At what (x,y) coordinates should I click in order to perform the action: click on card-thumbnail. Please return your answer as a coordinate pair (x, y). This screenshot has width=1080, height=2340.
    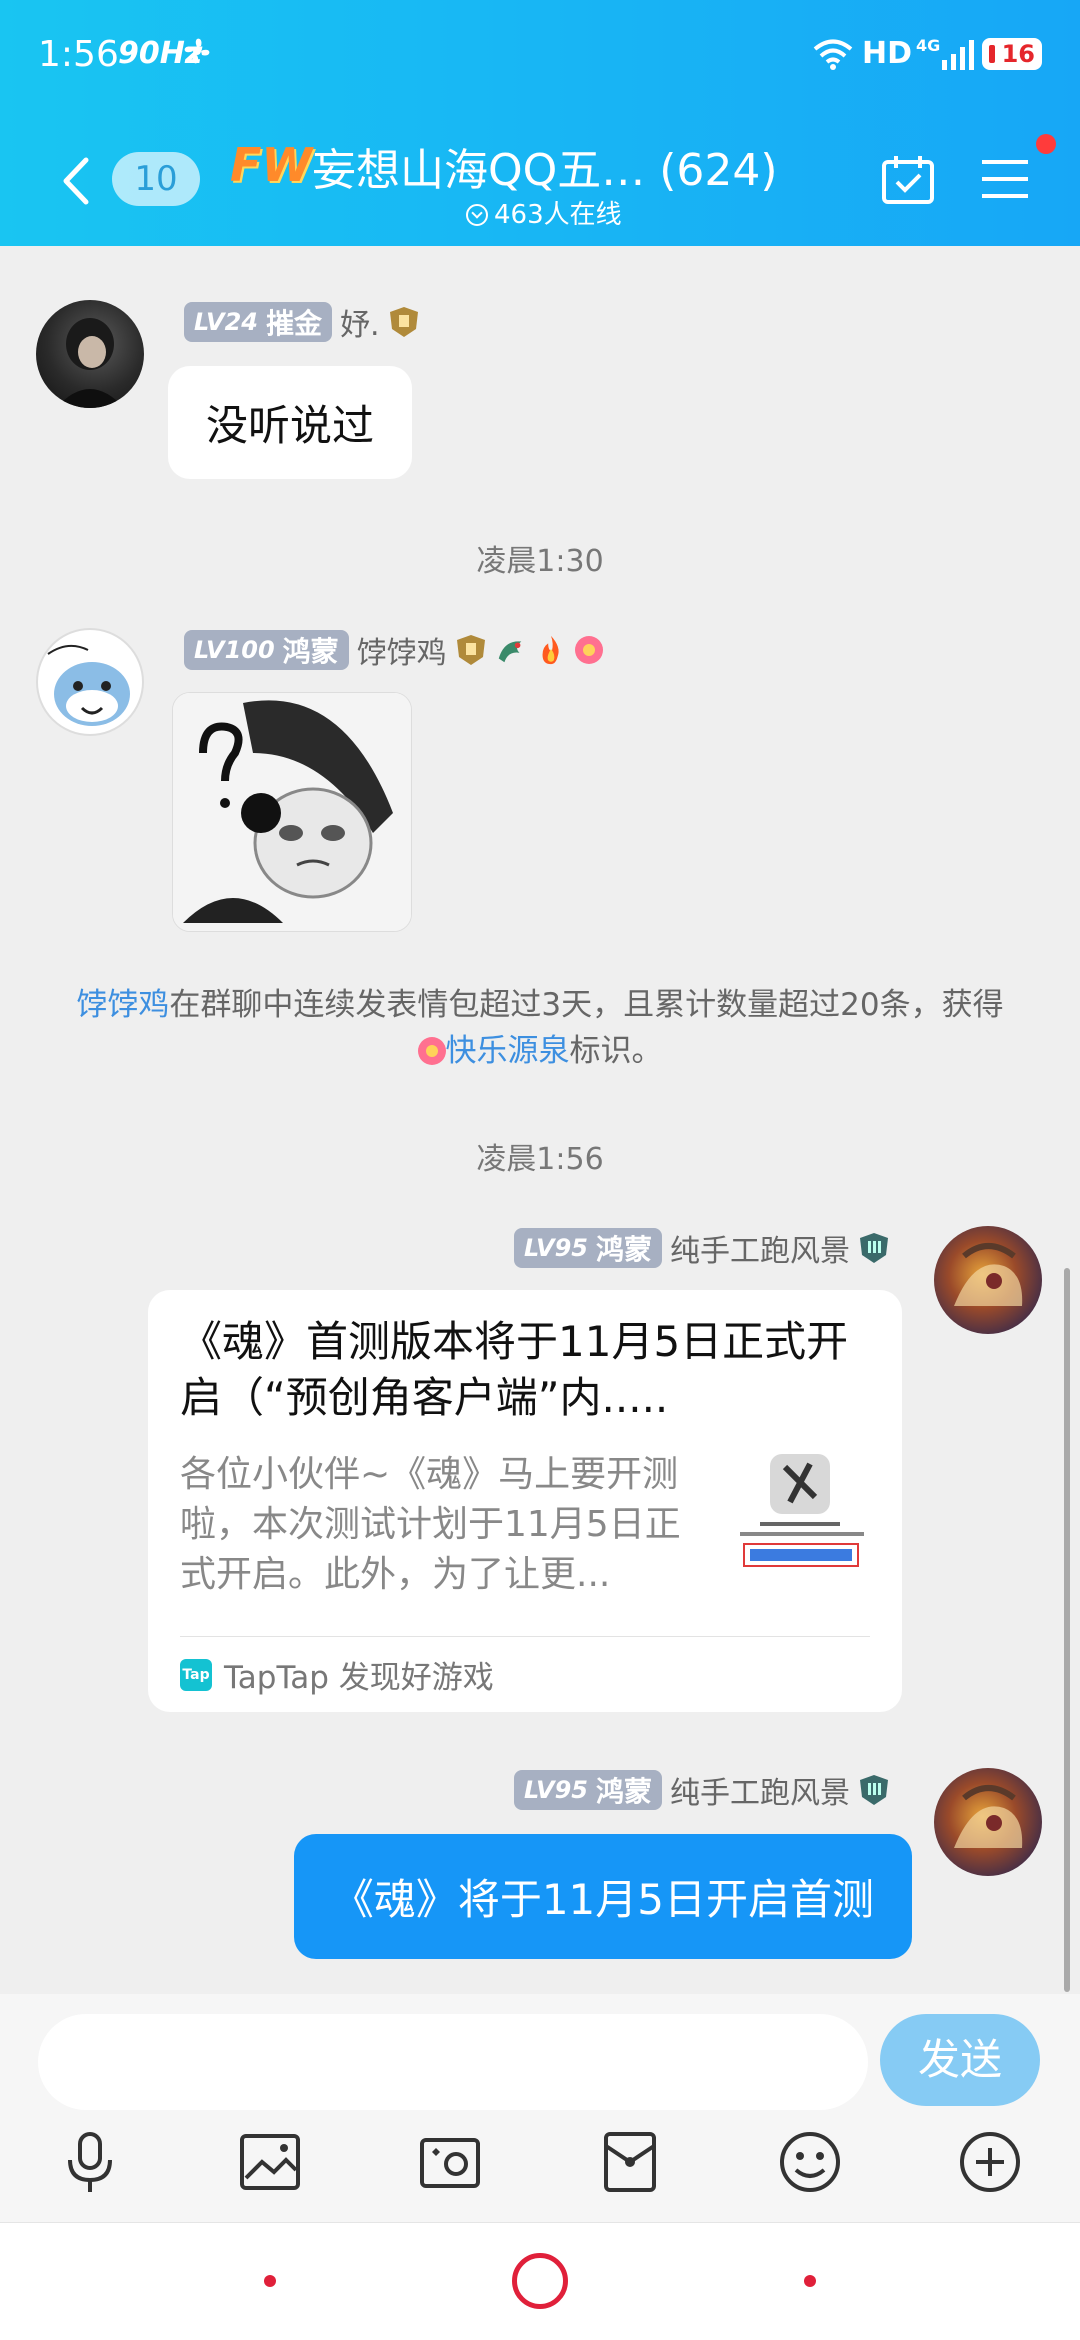
    Looking at the image, I should click on (800, 1522).